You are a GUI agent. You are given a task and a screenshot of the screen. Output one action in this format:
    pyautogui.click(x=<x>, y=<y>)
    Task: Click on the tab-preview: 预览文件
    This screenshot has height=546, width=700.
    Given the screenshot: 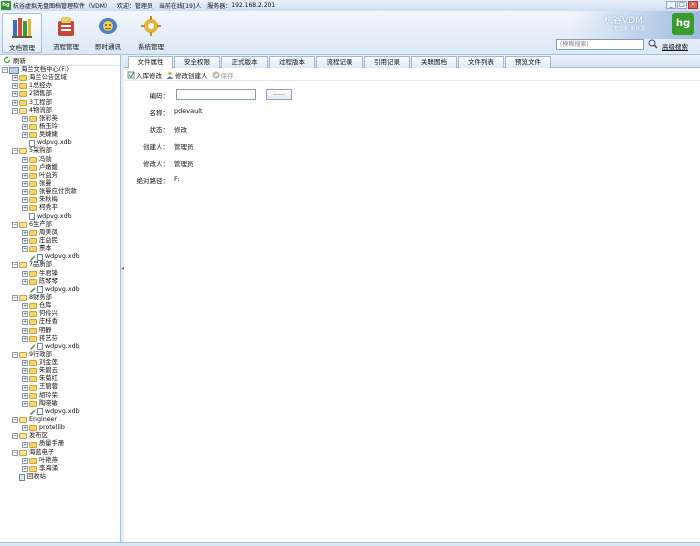 What is the action you would take?
    pyautogui.click(x=528, y=62)
    